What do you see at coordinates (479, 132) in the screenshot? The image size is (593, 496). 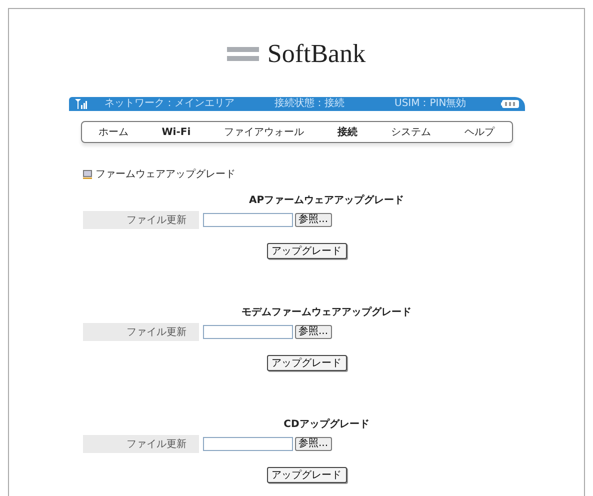 I see `nav-tab: ヘルプ` at bounding box center [479, 132].